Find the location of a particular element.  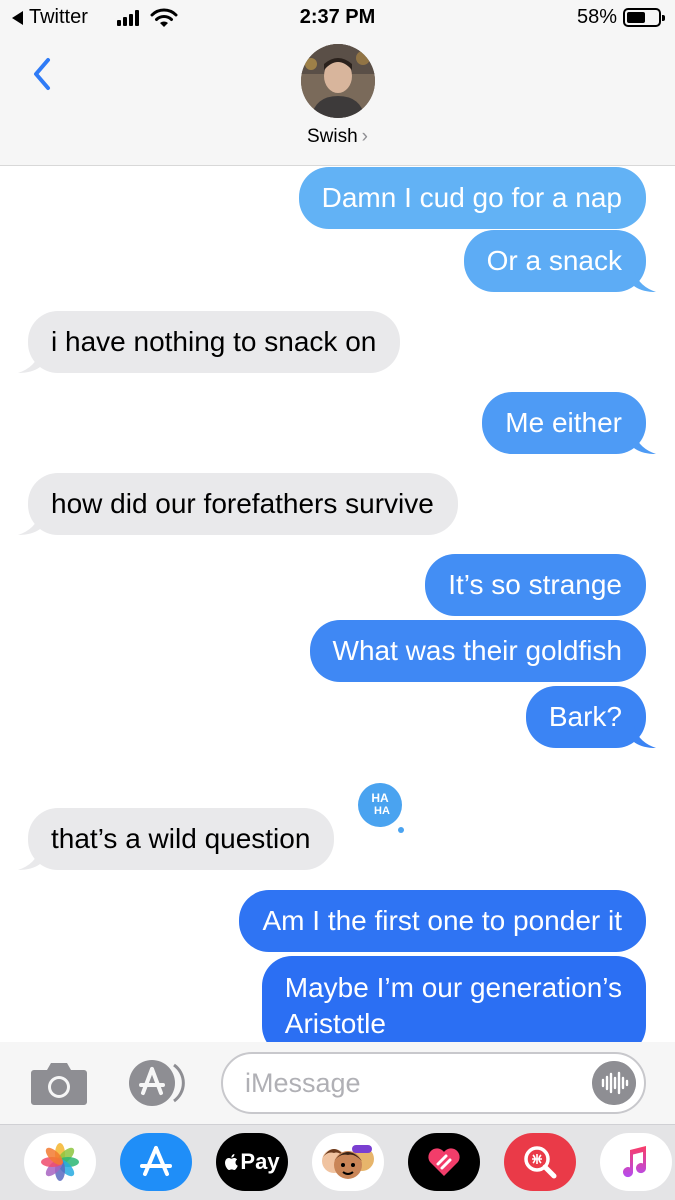

sent-message-bubble: Damn I cud go for a nap is located at coordinates (472, 198).